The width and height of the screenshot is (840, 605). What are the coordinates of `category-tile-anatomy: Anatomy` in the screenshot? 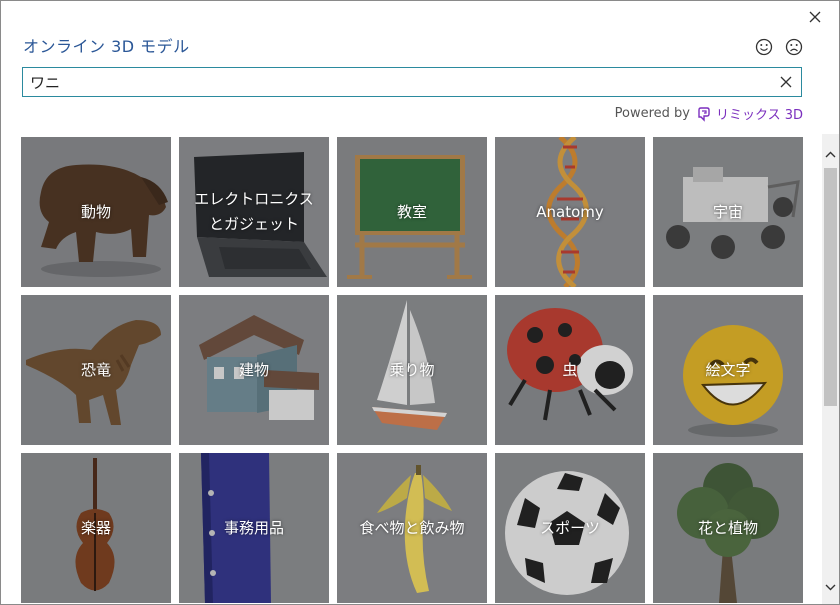 It's located at (570, 212).